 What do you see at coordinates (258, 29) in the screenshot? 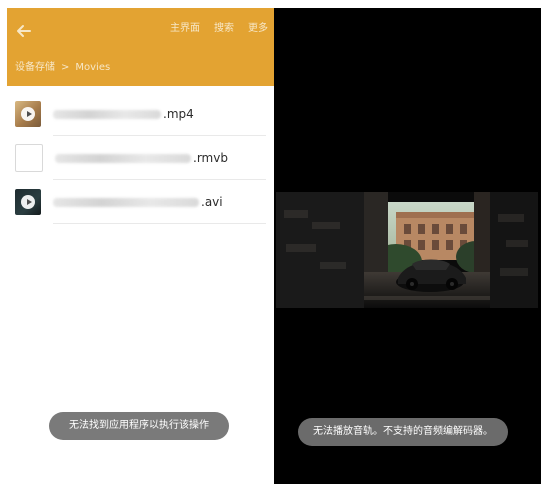
I see `more-button: 更多` at bounding box center [258, 29].